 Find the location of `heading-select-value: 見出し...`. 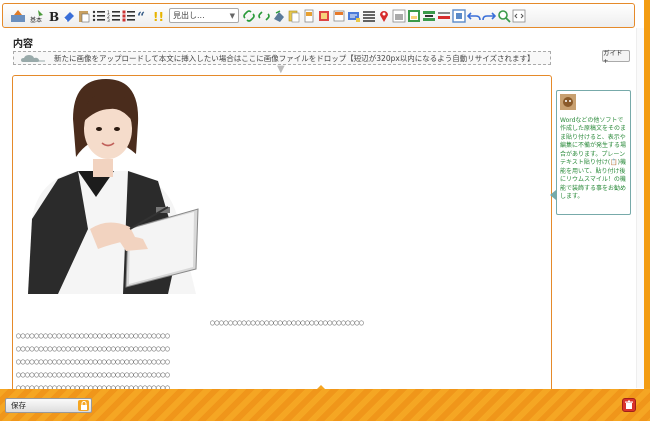

heading-select-value: 見出し... is located at coordinates (189, 15).